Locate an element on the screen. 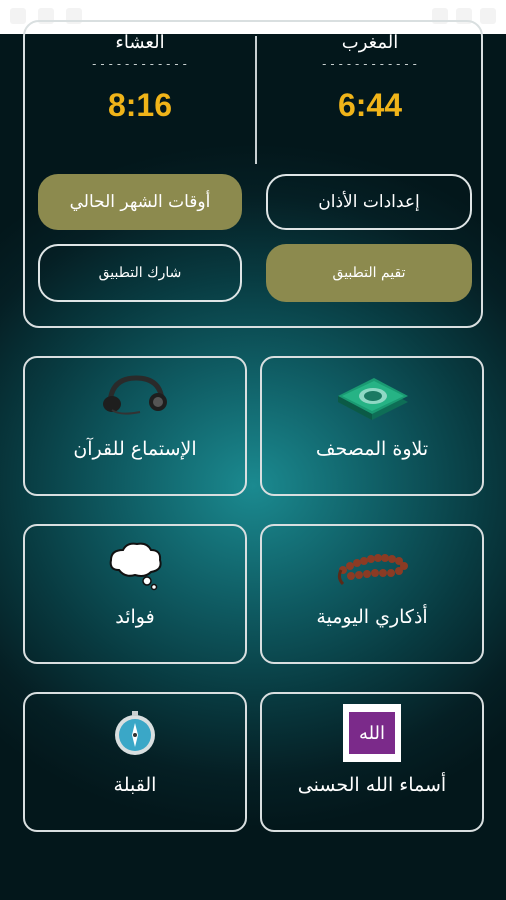 The width and height of the screenshot is (506, 900). prayer-time: 6:44 is located at coordinates (370, 105).